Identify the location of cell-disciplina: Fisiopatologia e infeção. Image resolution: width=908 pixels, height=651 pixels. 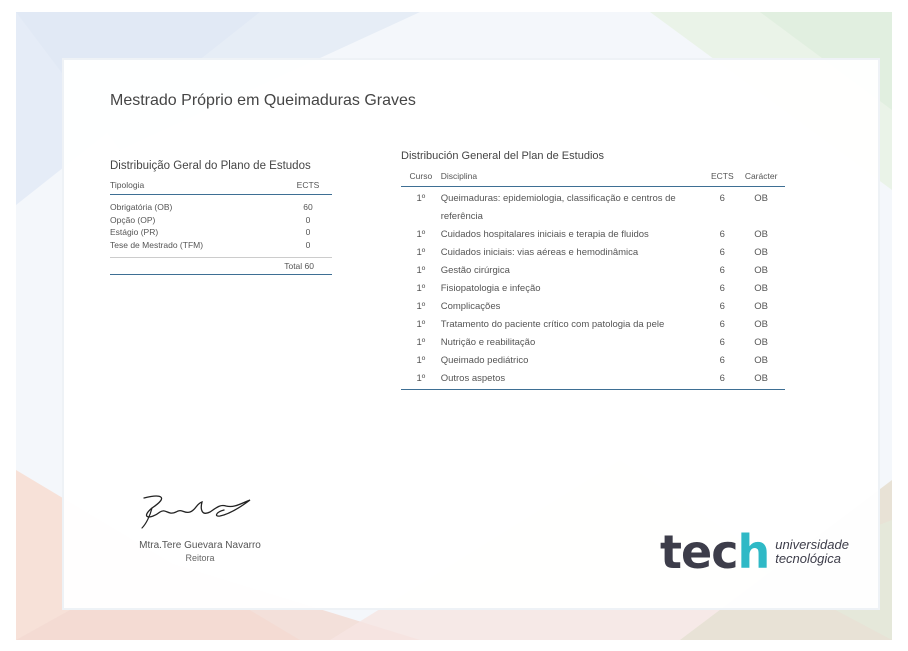
(490, 288).